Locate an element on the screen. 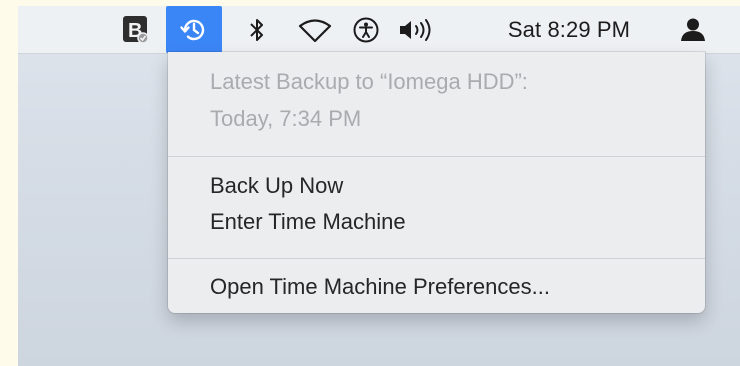 The height and width of the screenshot is (366, 740). back-up-now-item: Back Up Now is located at coordinates (276, 186).